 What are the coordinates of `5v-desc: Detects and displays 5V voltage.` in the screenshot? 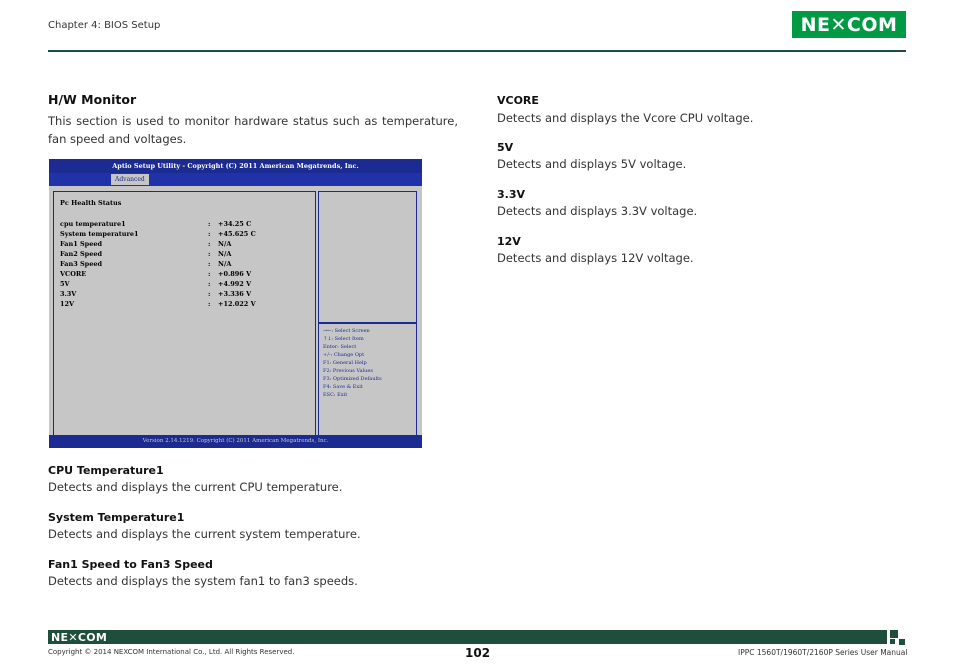 It's located at (592, 164).